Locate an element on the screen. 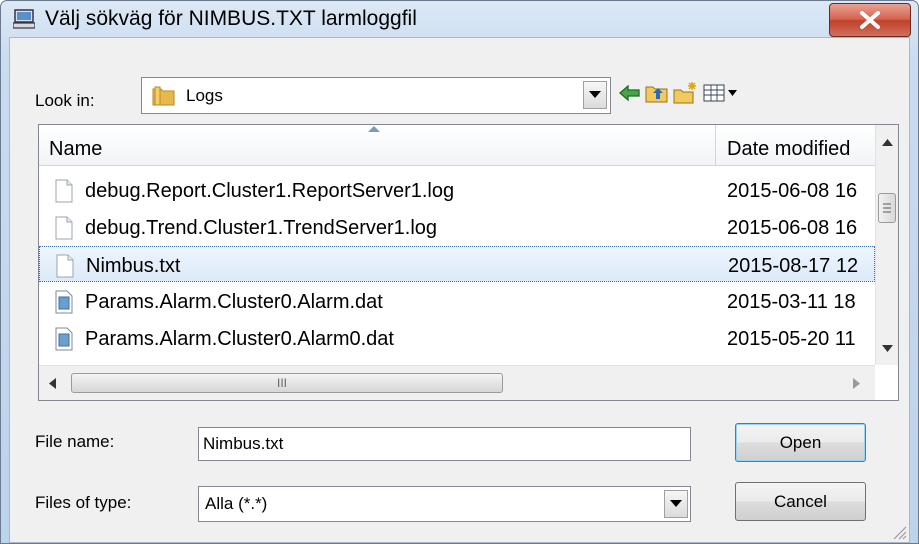  file-date: 2015-08-17 12 is located at coordinates (793, 266).